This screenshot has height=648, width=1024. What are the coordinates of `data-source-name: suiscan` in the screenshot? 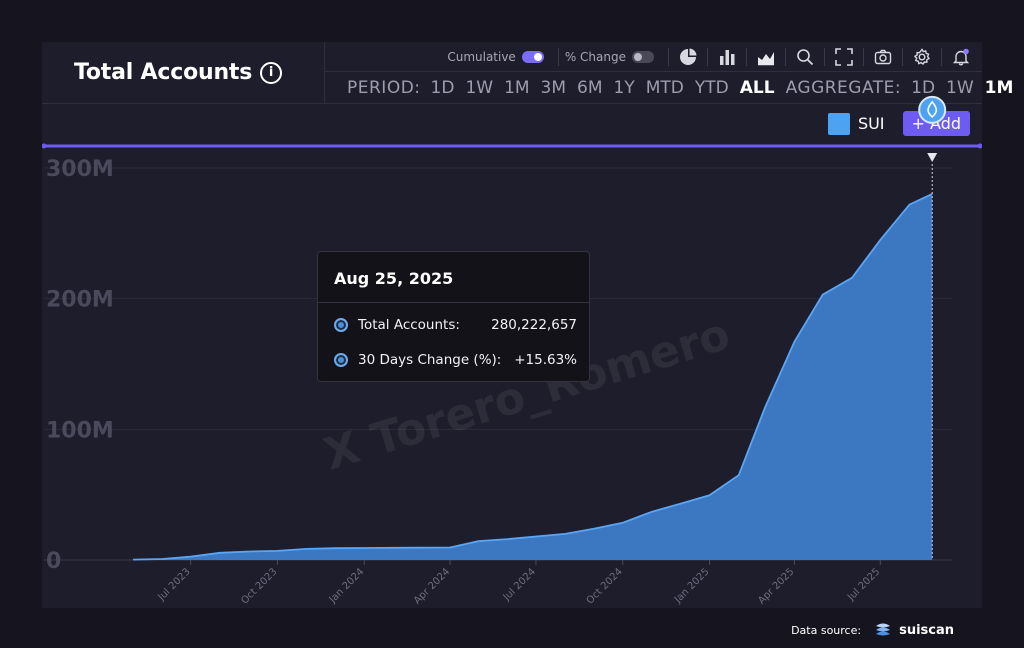 It's located at (926, 630).